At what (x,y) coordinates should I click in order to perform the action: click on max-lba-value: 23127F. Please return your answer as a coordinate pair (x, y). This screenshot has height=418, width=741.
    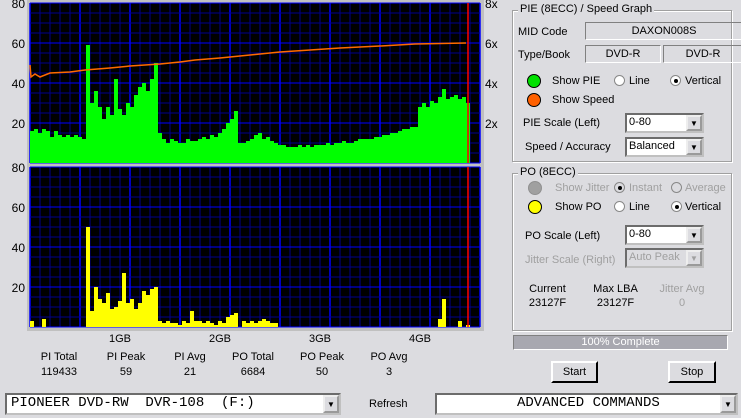
    Looking at the image, I should click on (615, 303).